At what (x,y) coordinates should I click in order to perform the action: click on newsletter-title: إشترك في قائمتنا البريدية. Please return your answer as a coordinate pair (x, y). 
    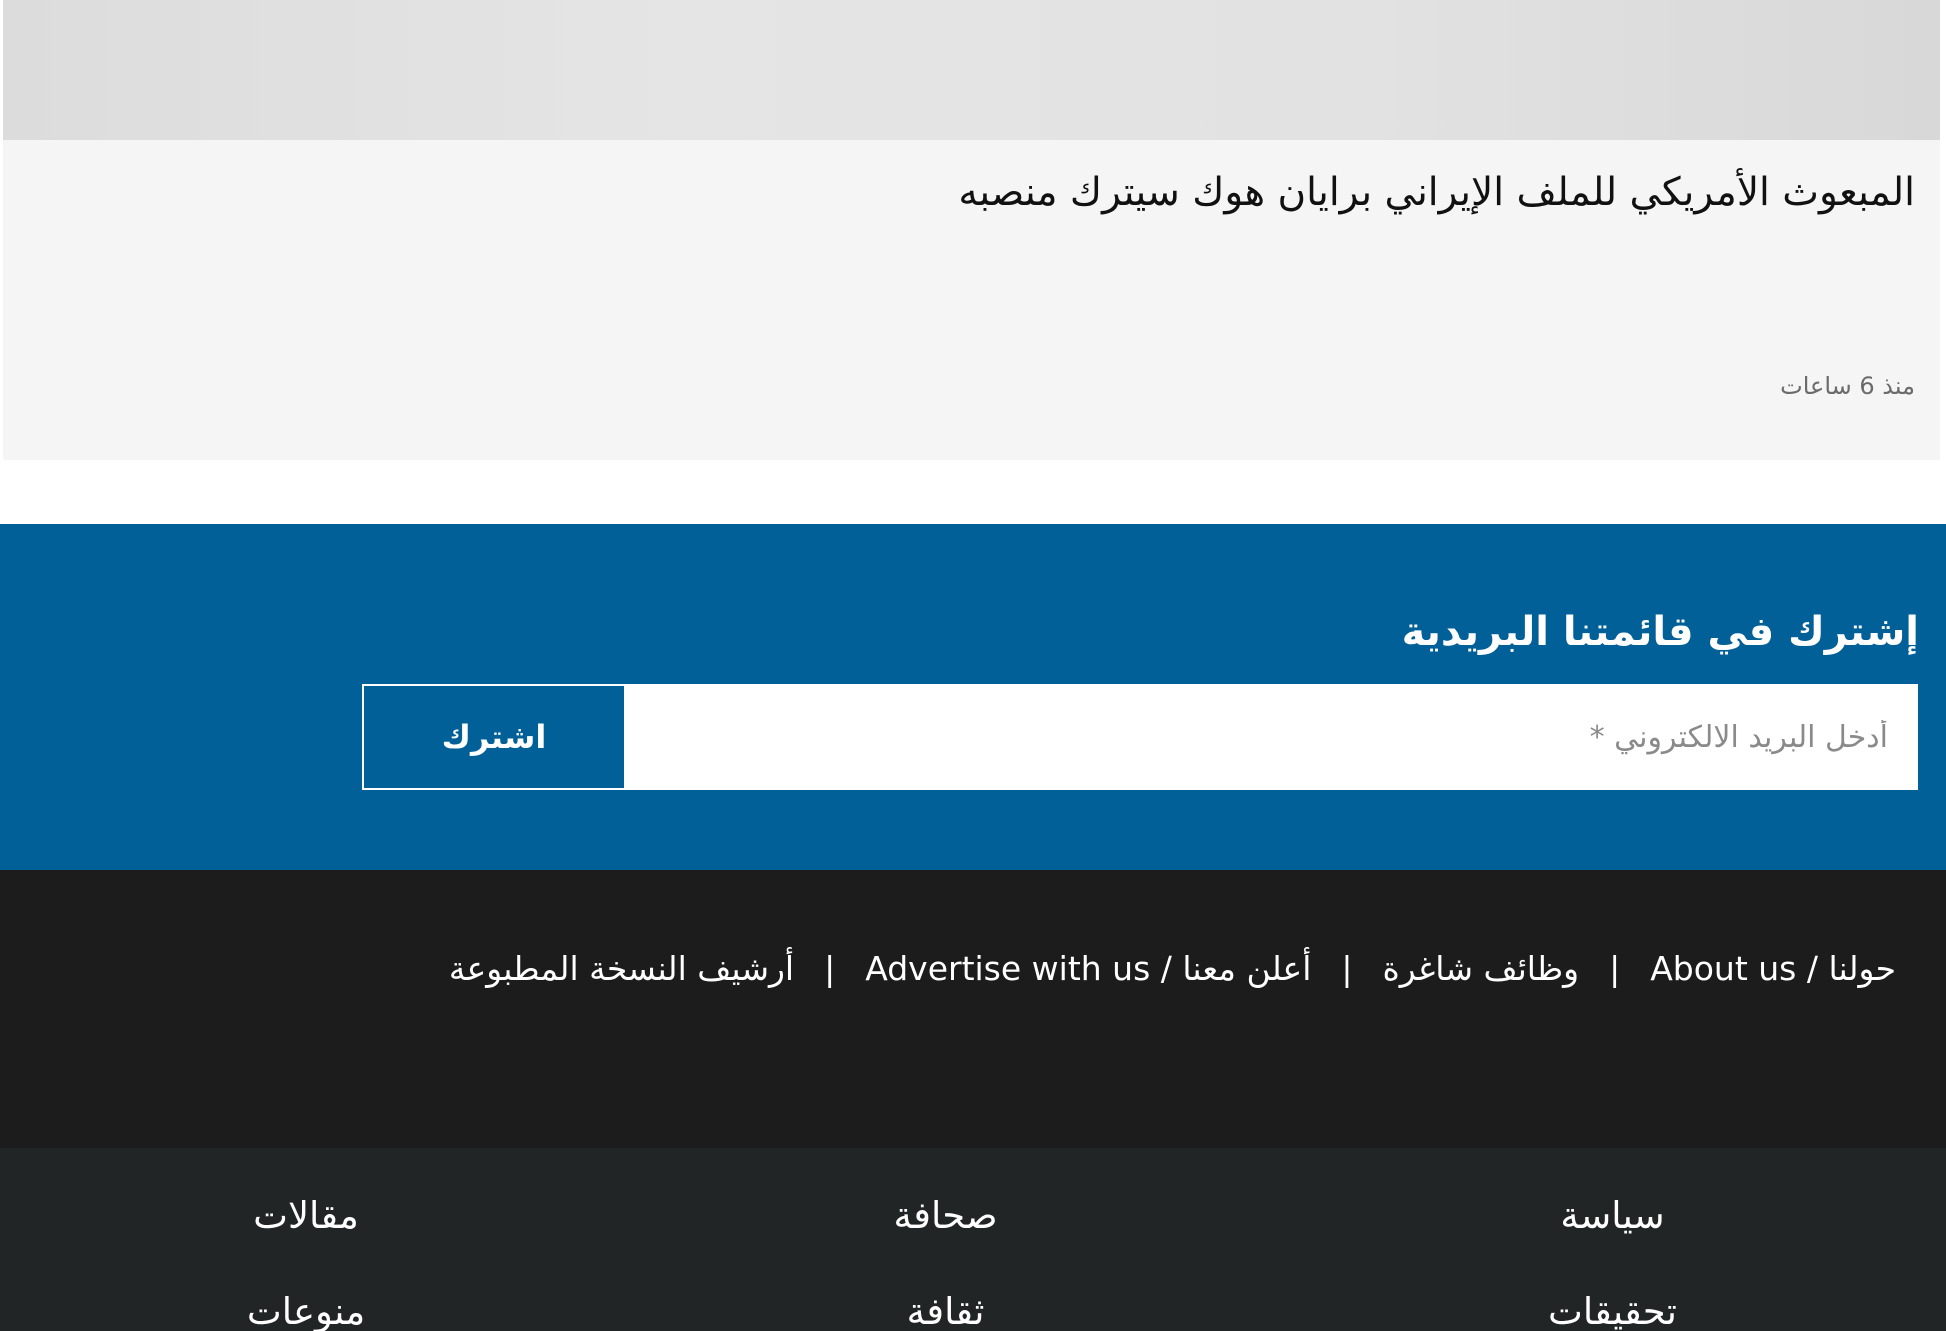
    Looking at the image, I should click on (1660, 632).